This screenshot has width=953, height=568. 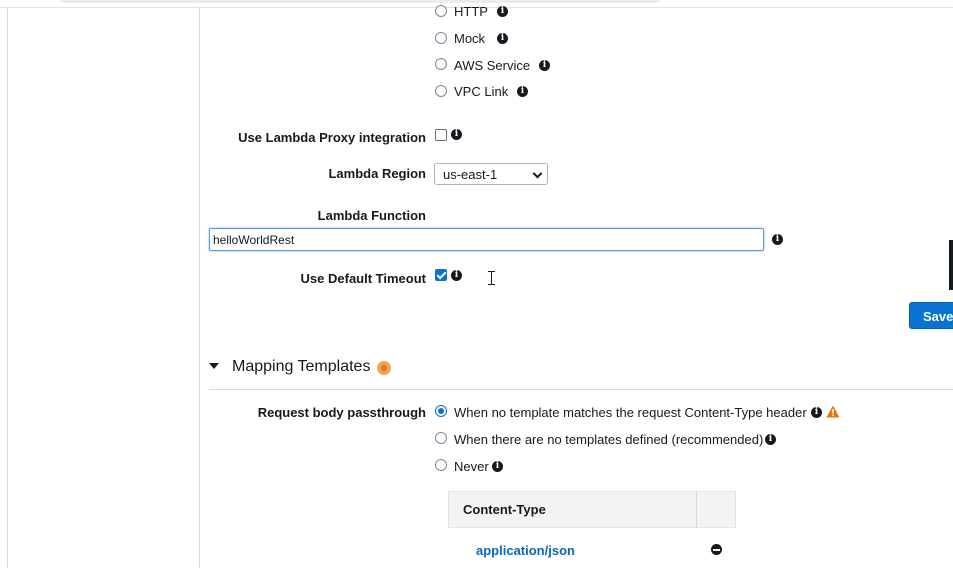 I want to click on caret-down-icon, so click(x=214, y=366).